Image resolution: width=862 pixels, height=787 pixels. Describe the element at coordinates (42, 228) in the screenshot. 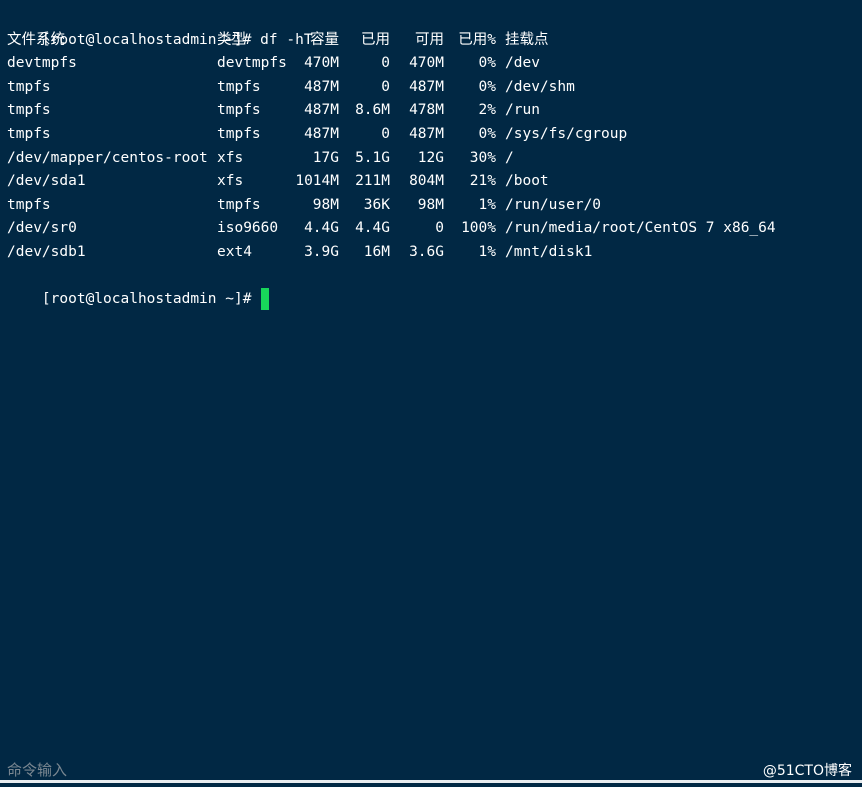

I see `row-filesystem: /dev/sr0` at that location.